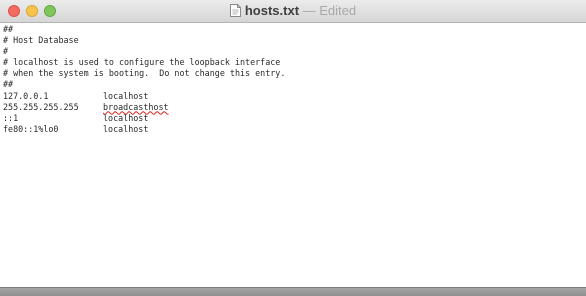 The width and height of the screenshot is (586, 296). Describe the element at coordinates (293, 96) in the screenshot. I see `host-entry: 127.0.0.1 localhost` at that location.